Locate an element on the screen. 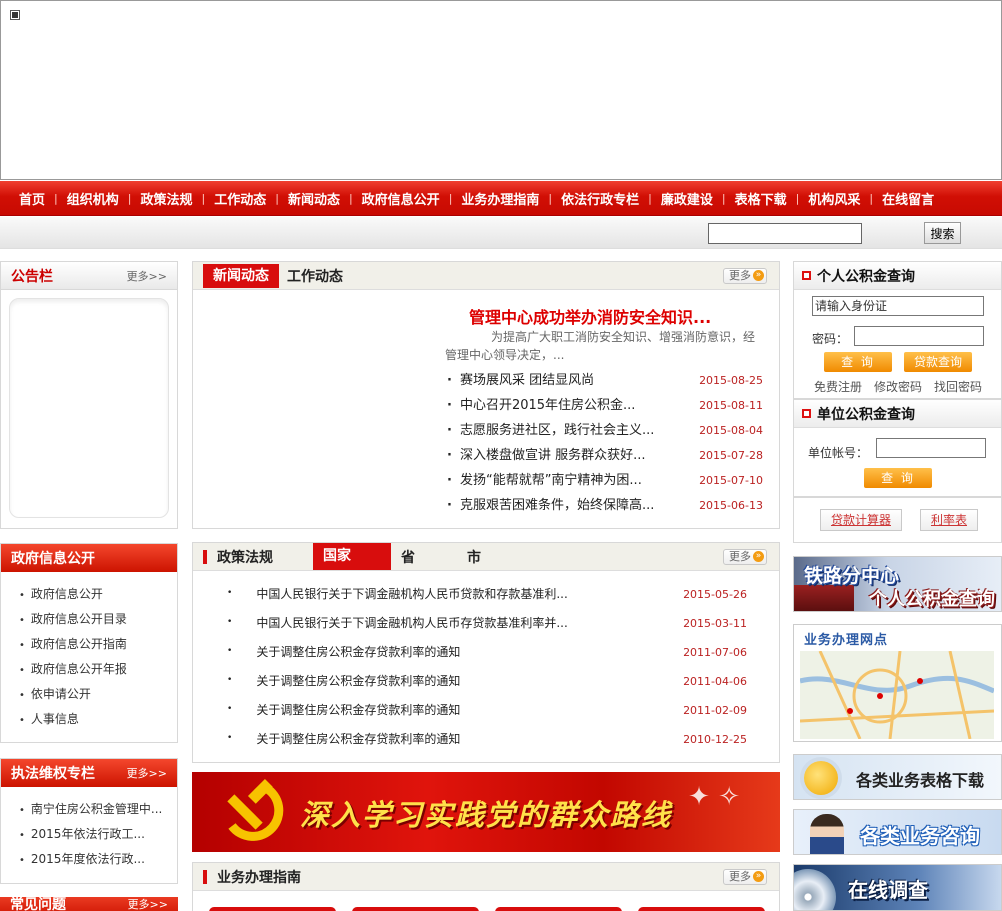 This screenshot has height=911, width=1002. nav-item: 首页 is located at coordinates (32, 198).